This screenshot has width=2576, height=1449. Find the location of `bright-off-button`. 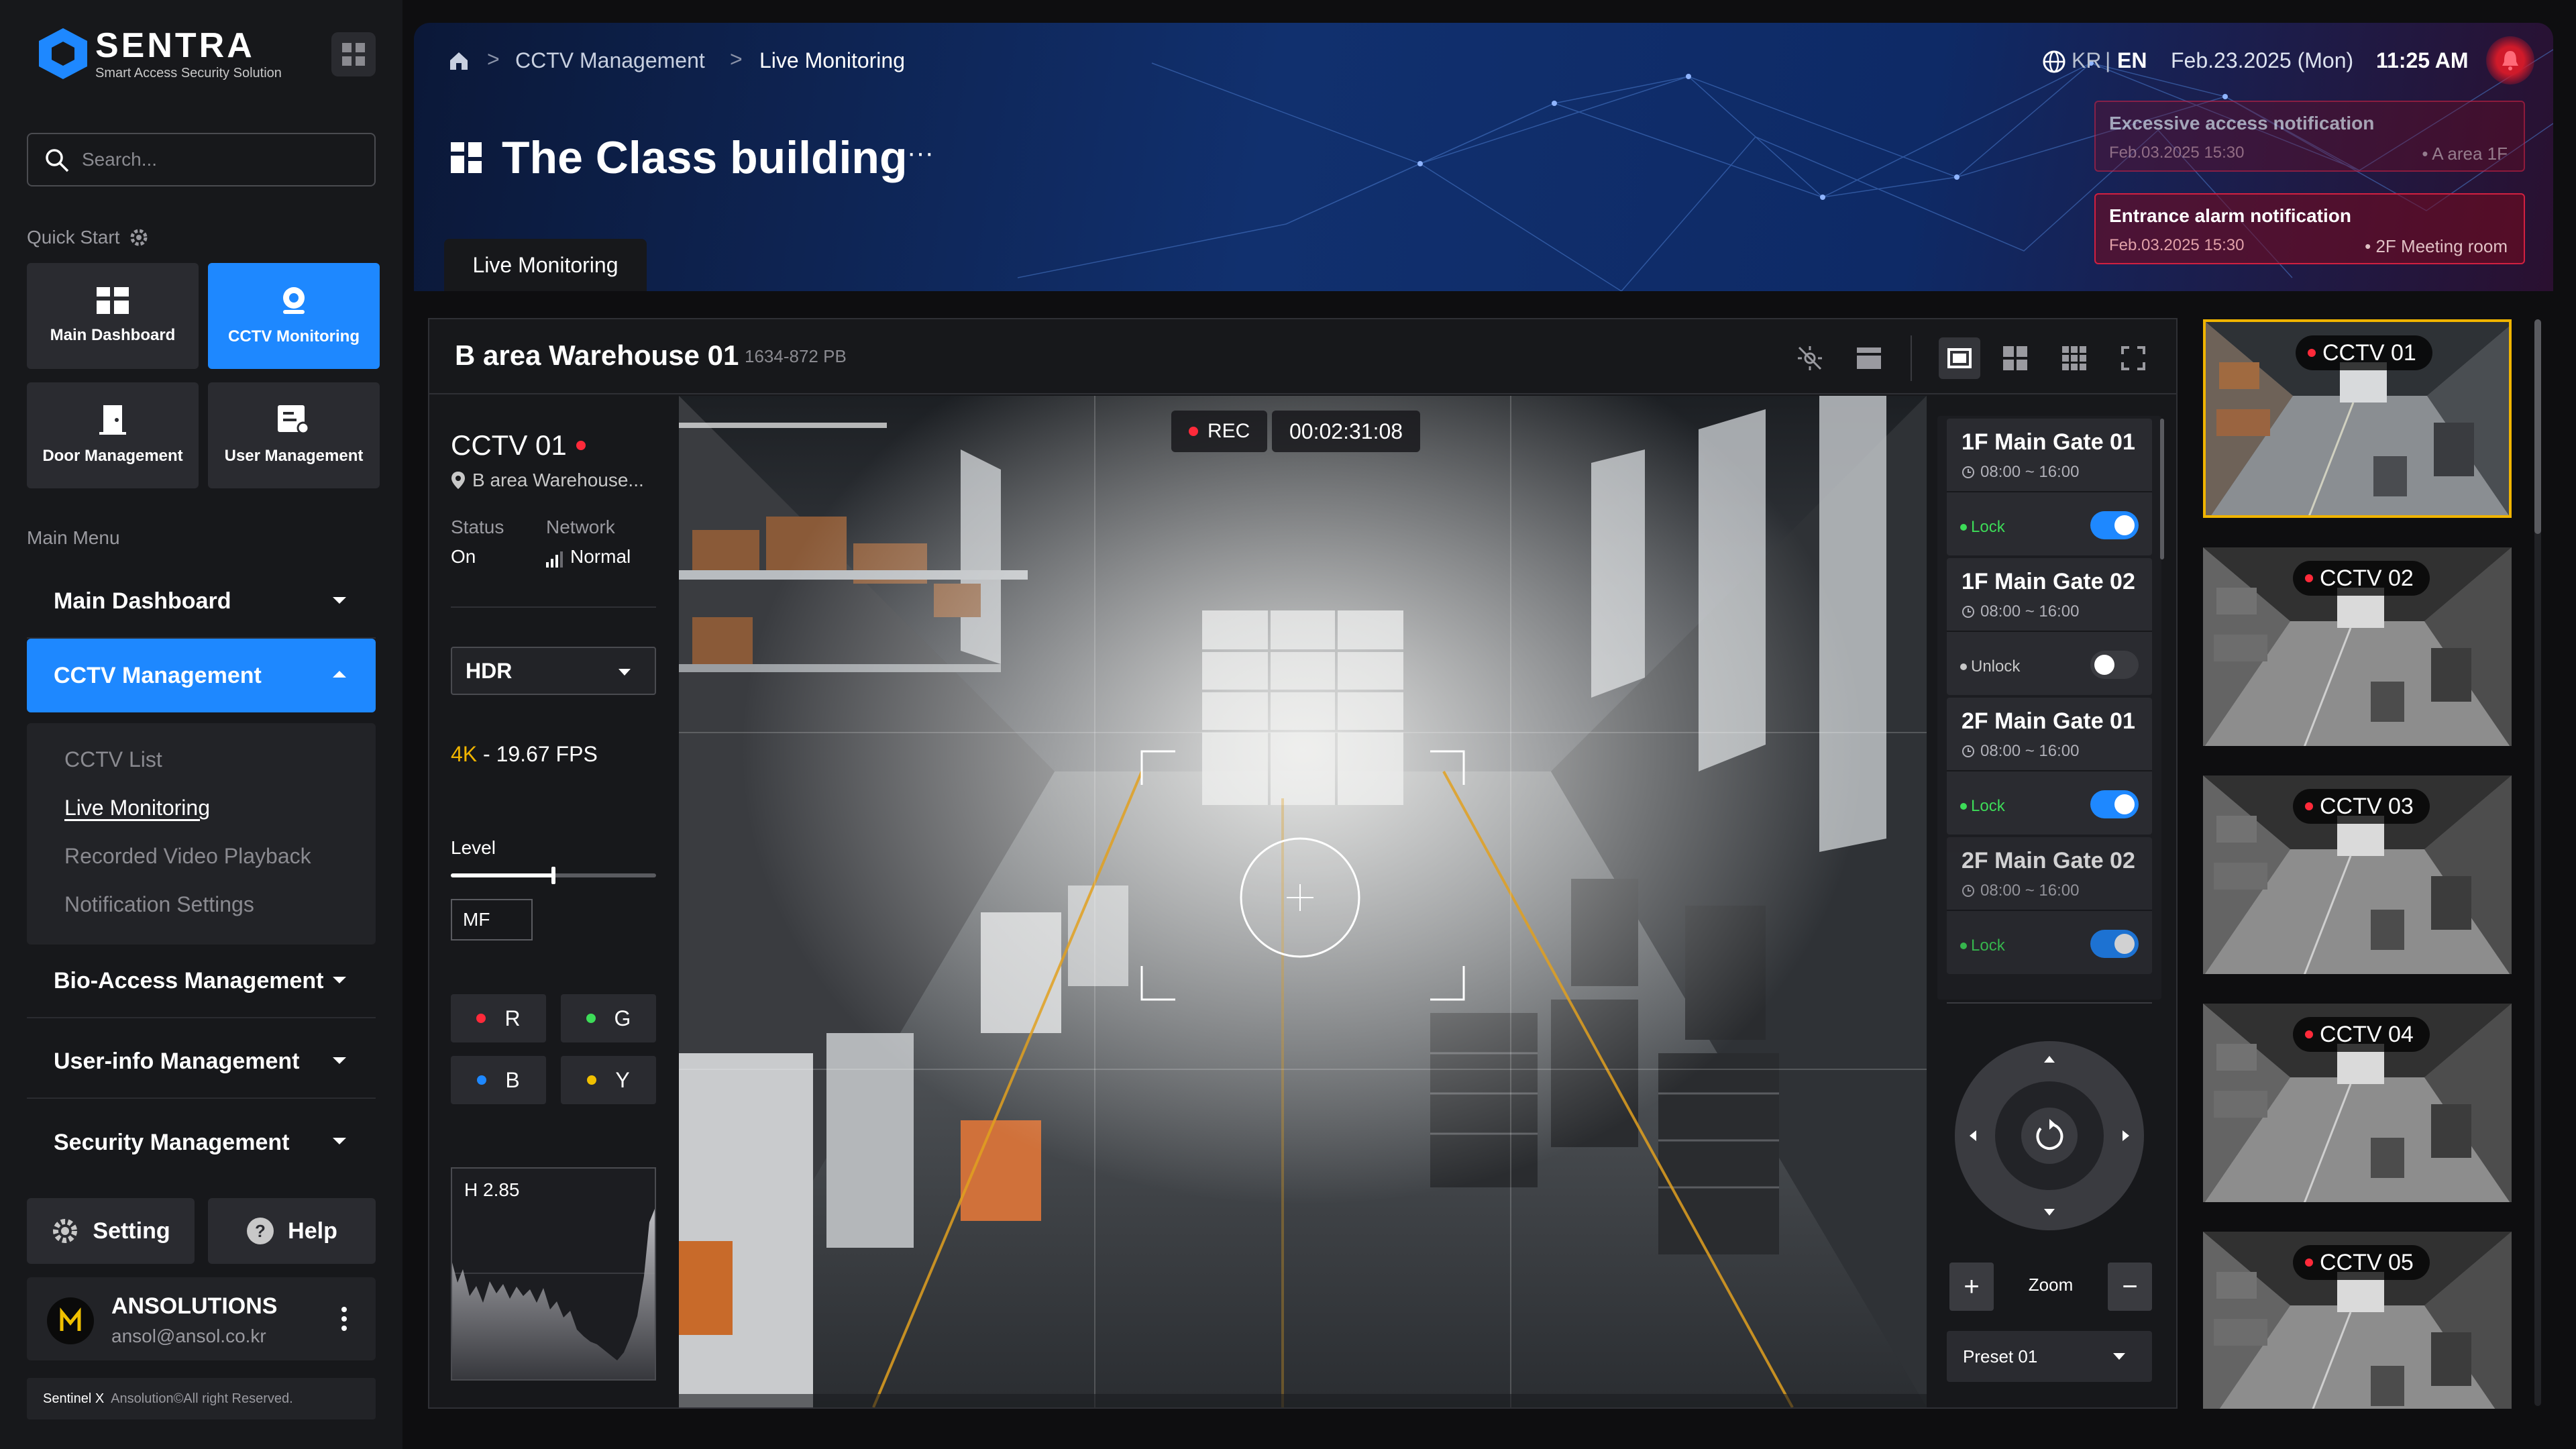

bright-off-button is located at coordinates (1810, 358).